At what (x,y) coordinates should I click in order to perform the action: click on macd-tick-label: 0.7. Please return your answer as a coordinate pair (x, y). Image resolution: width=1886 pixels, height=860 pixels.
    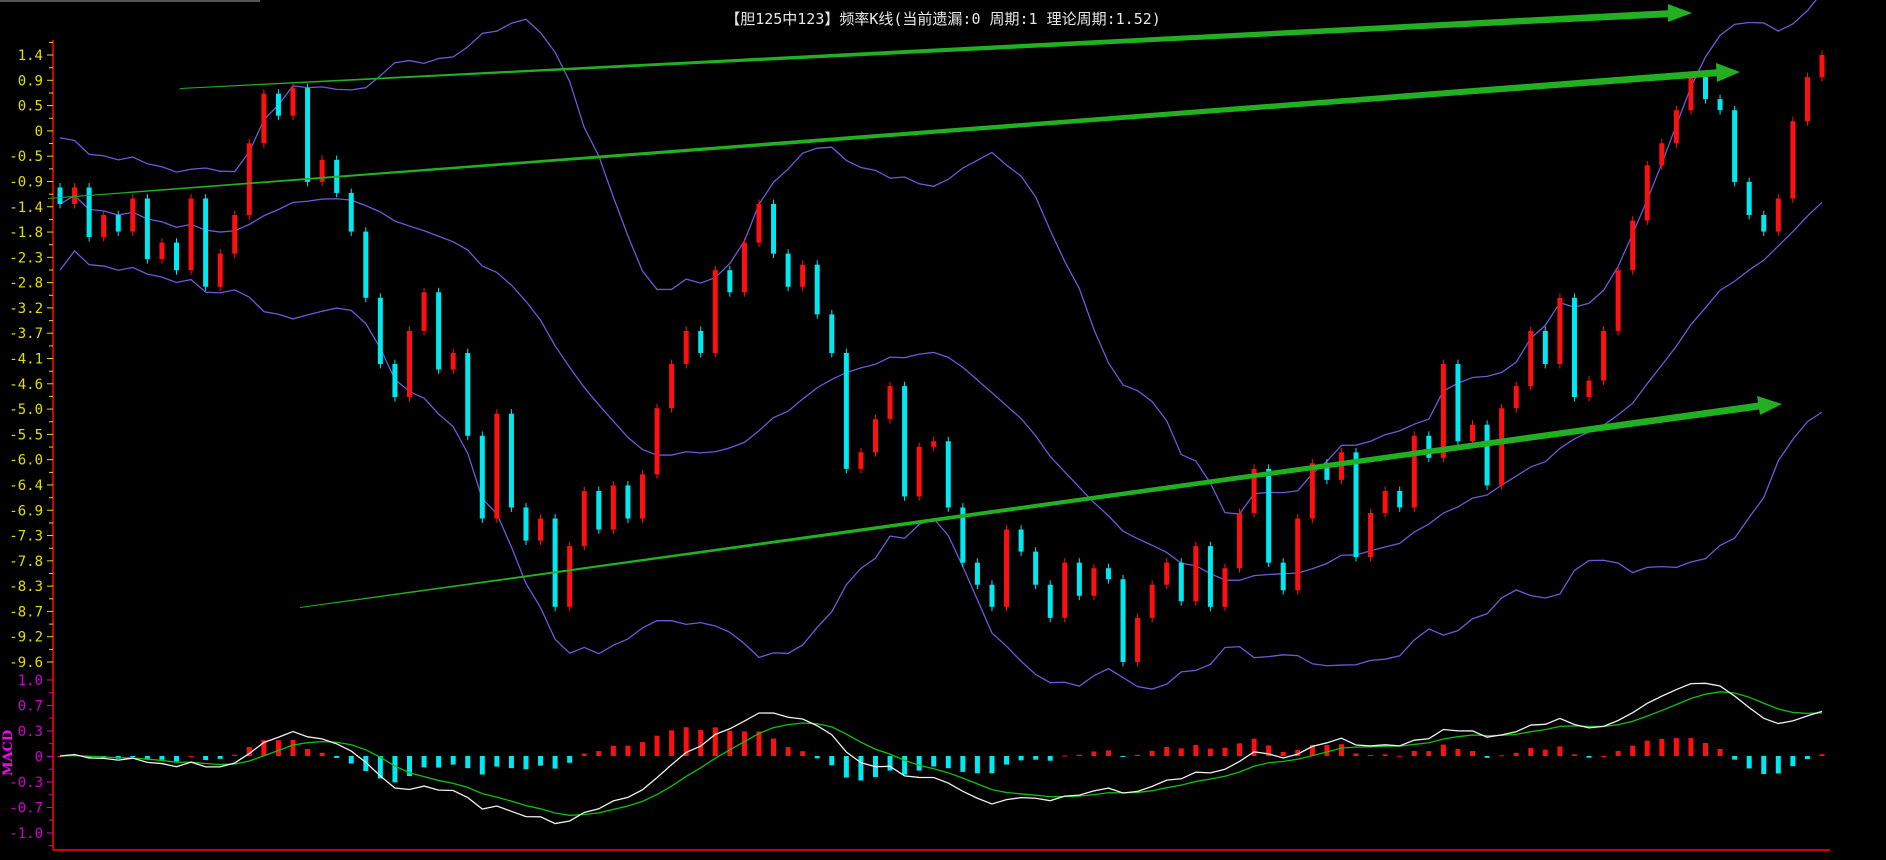
    Looking at the image, I should click on (30, 707).